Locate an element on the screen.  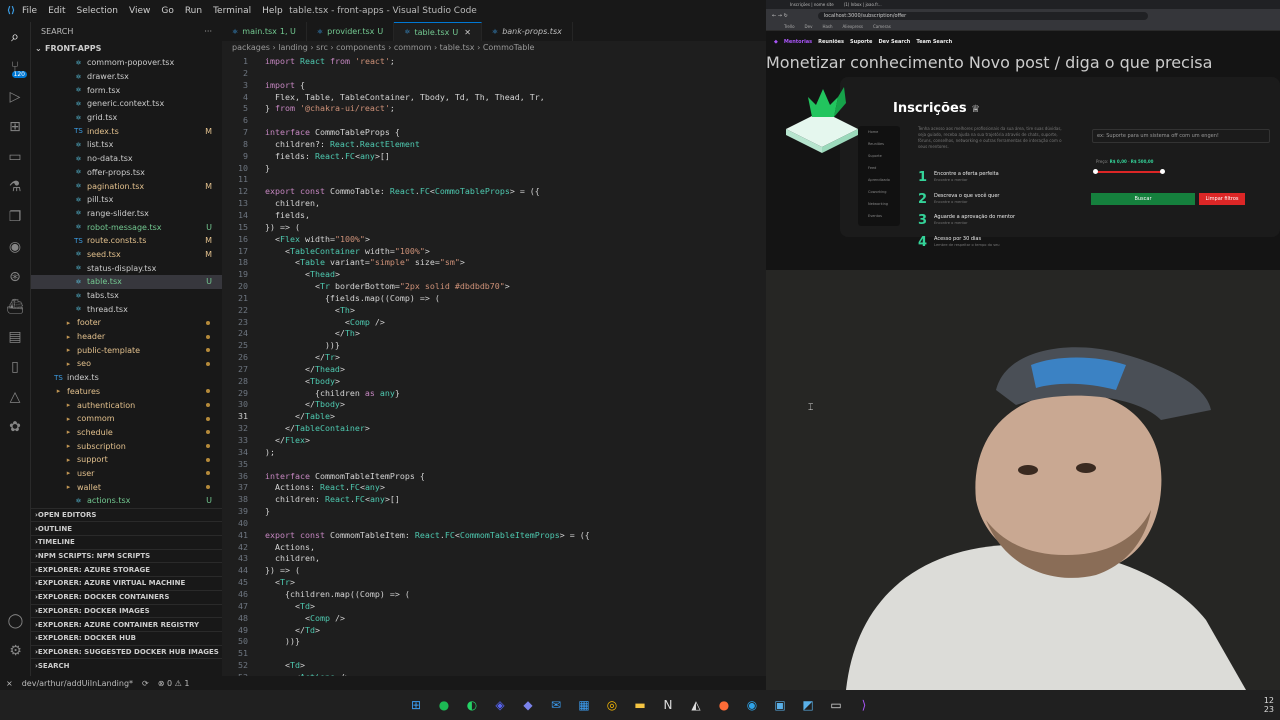
bookmark-item: Cameras is located at coordinates (882, 26).